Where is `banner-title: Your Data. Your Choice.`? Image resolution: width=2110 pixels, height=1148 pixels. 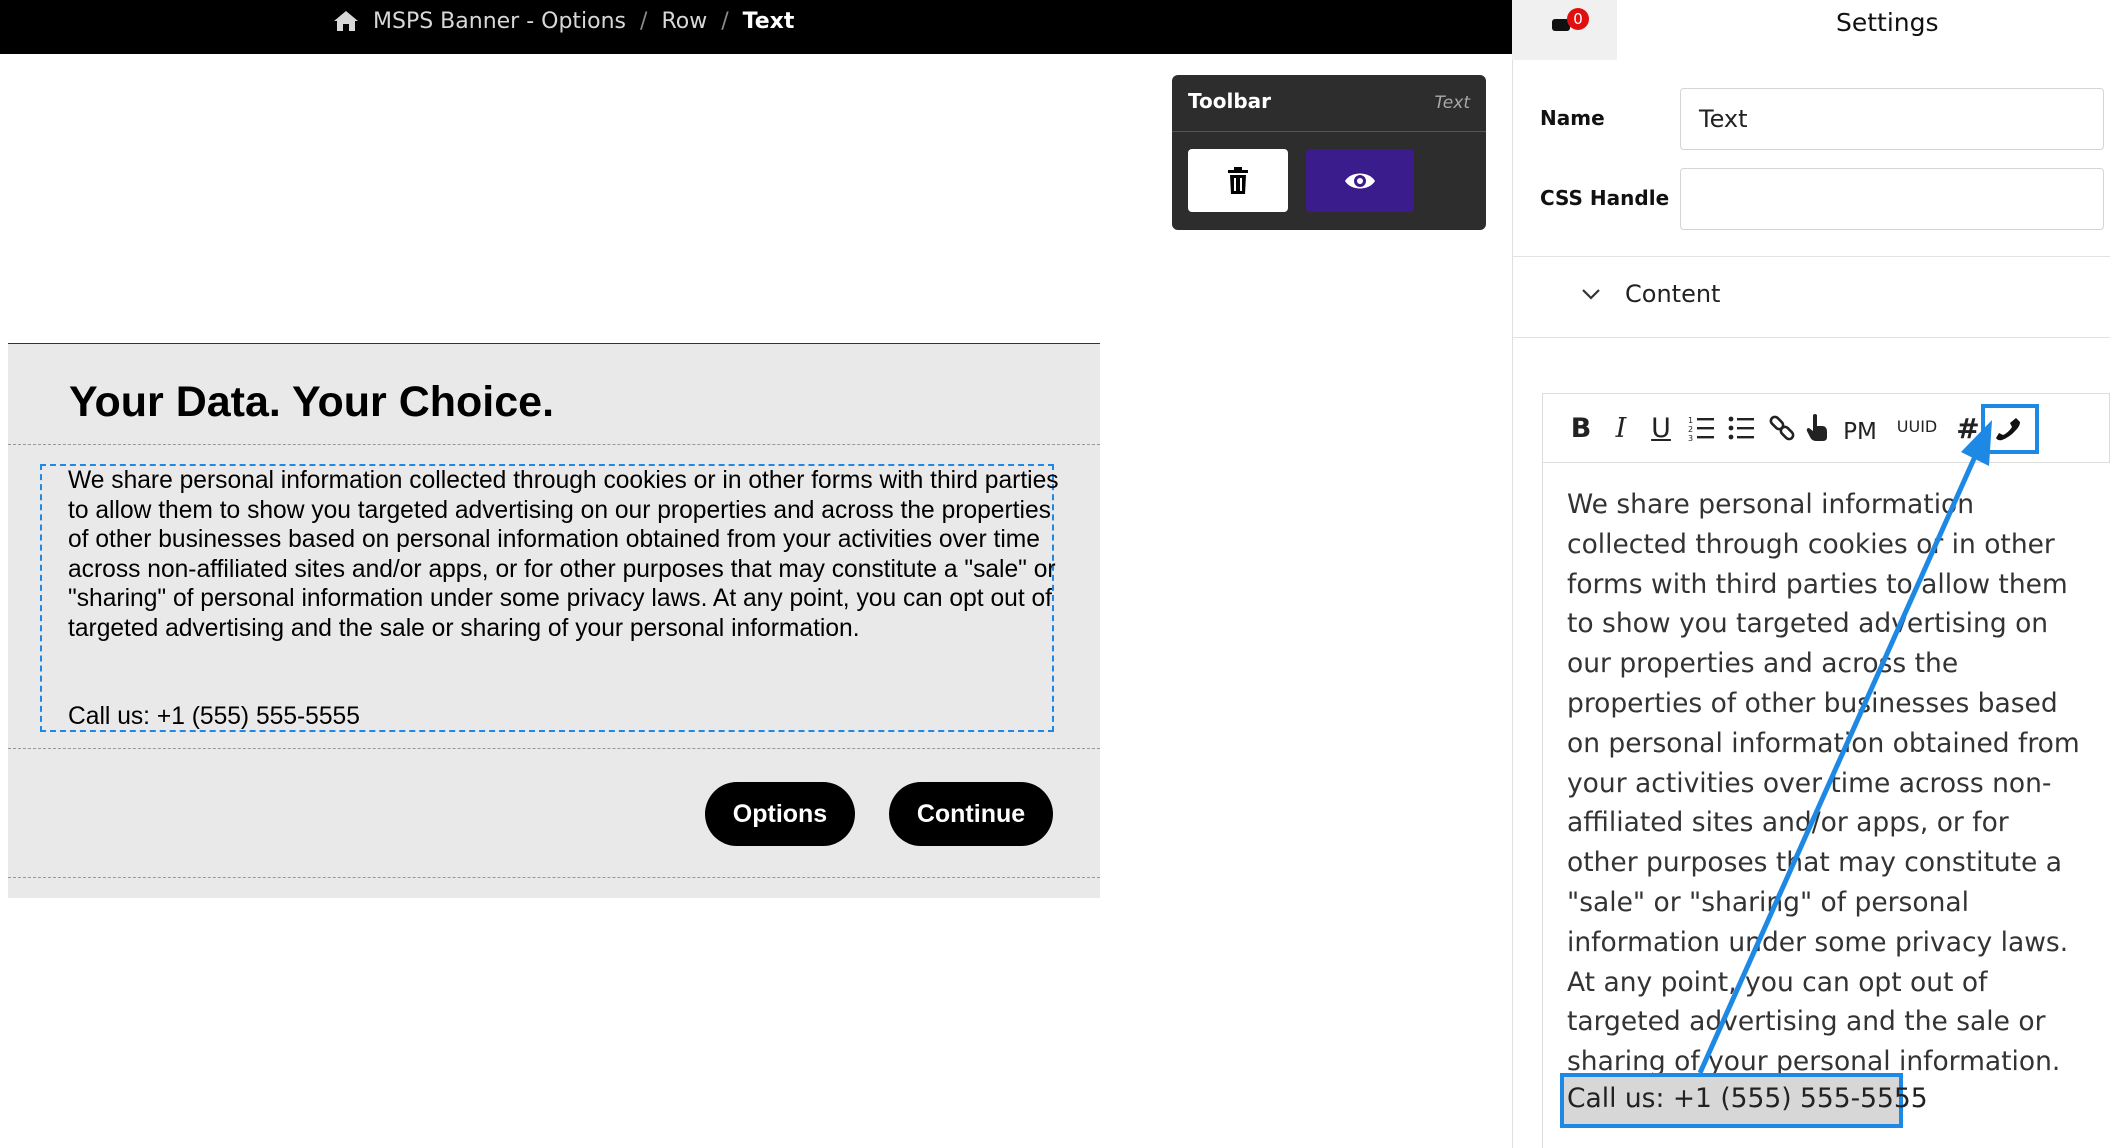
banner-title: Your Data. Your Choice. is located at coordinates (312, 402).